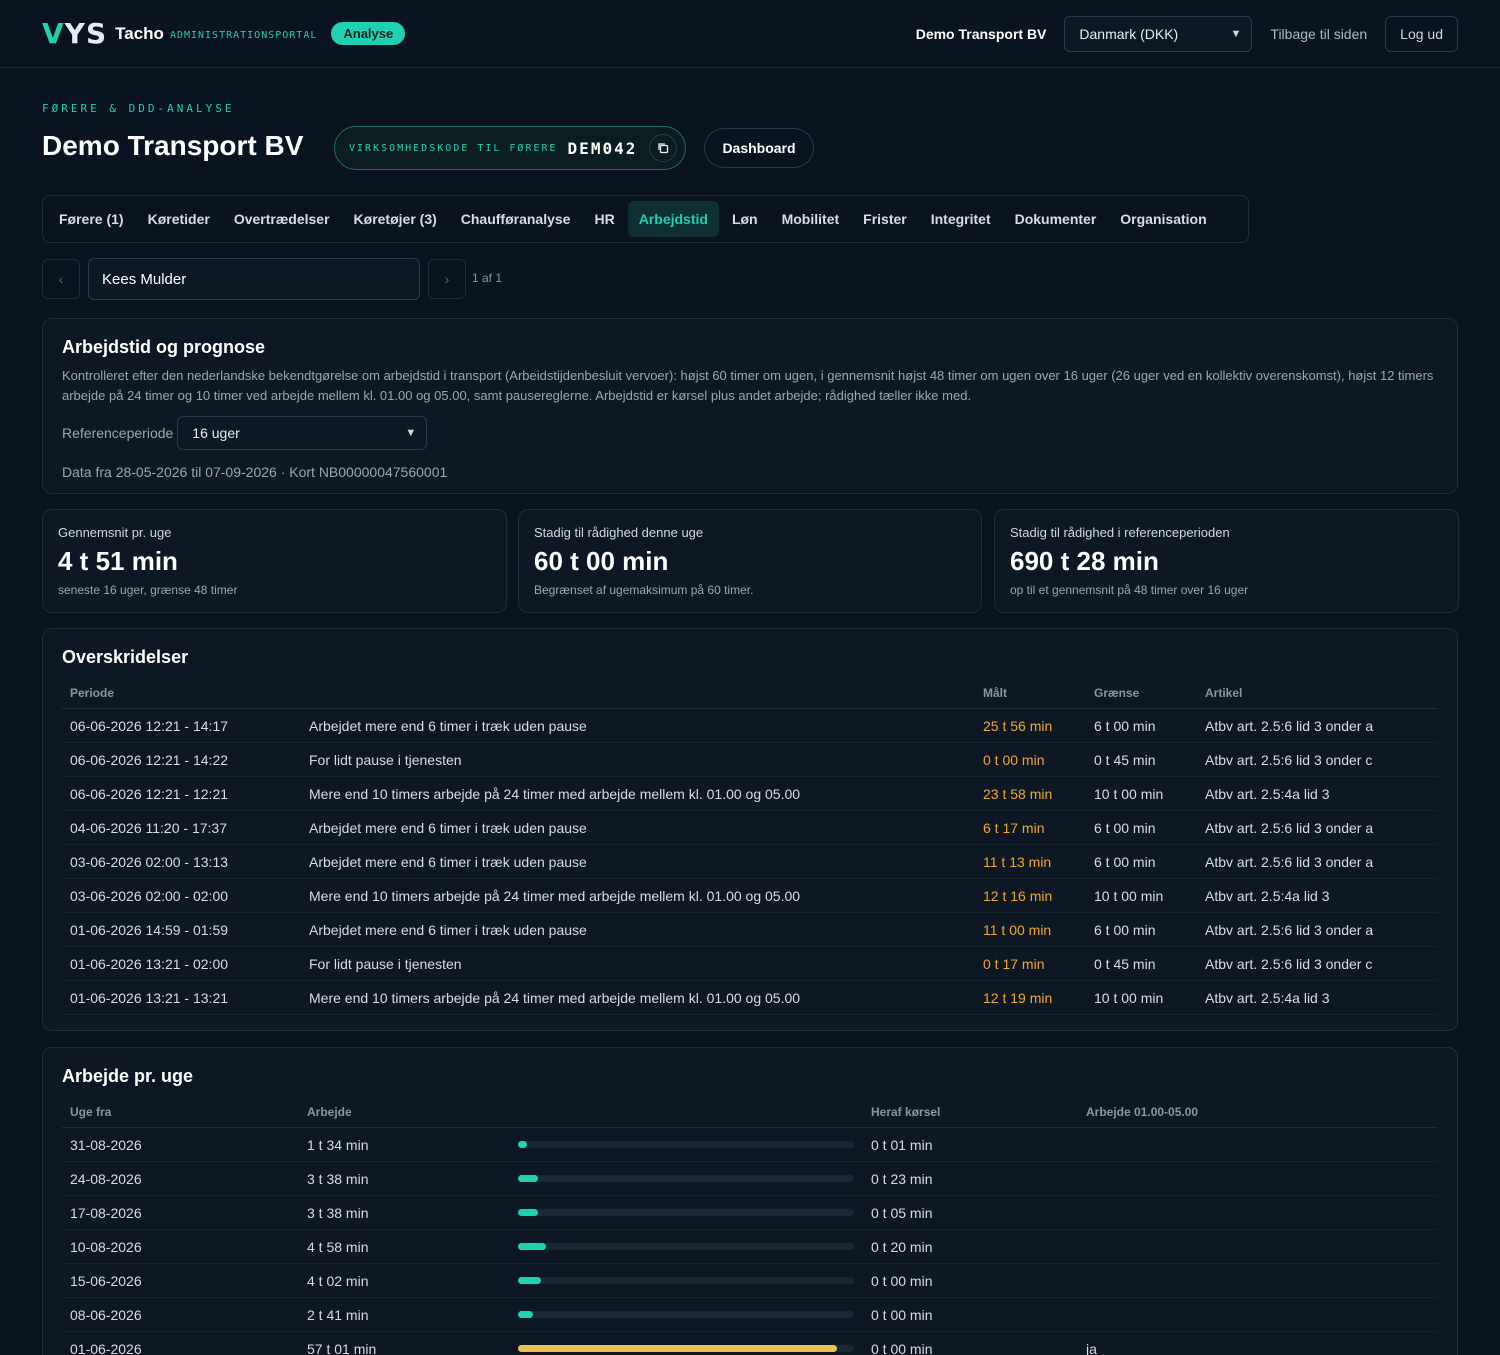 The width and height of the screenshot is (1500, 1355). What do you see at coordinates (180, 1280) in the screenshot?
I see `week-start: 15-06-2026` at bounding box center [180, 1280].